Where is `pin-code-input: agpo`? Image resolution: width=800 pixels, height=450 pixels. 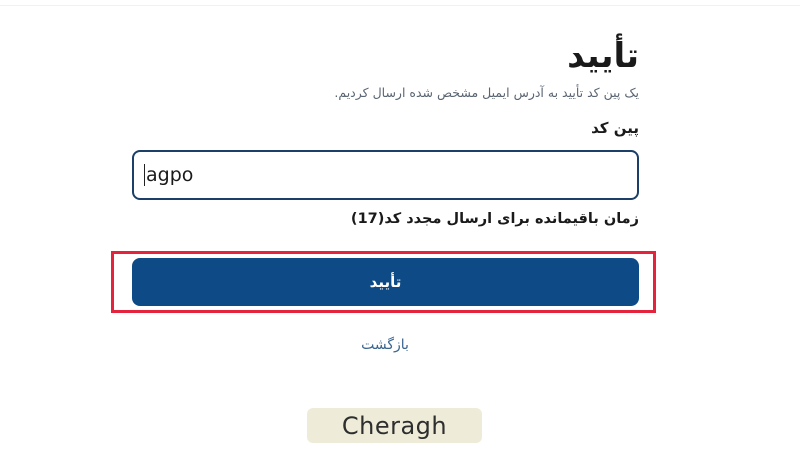
pin-code-input: agpo is located at coordinates (385, 175).